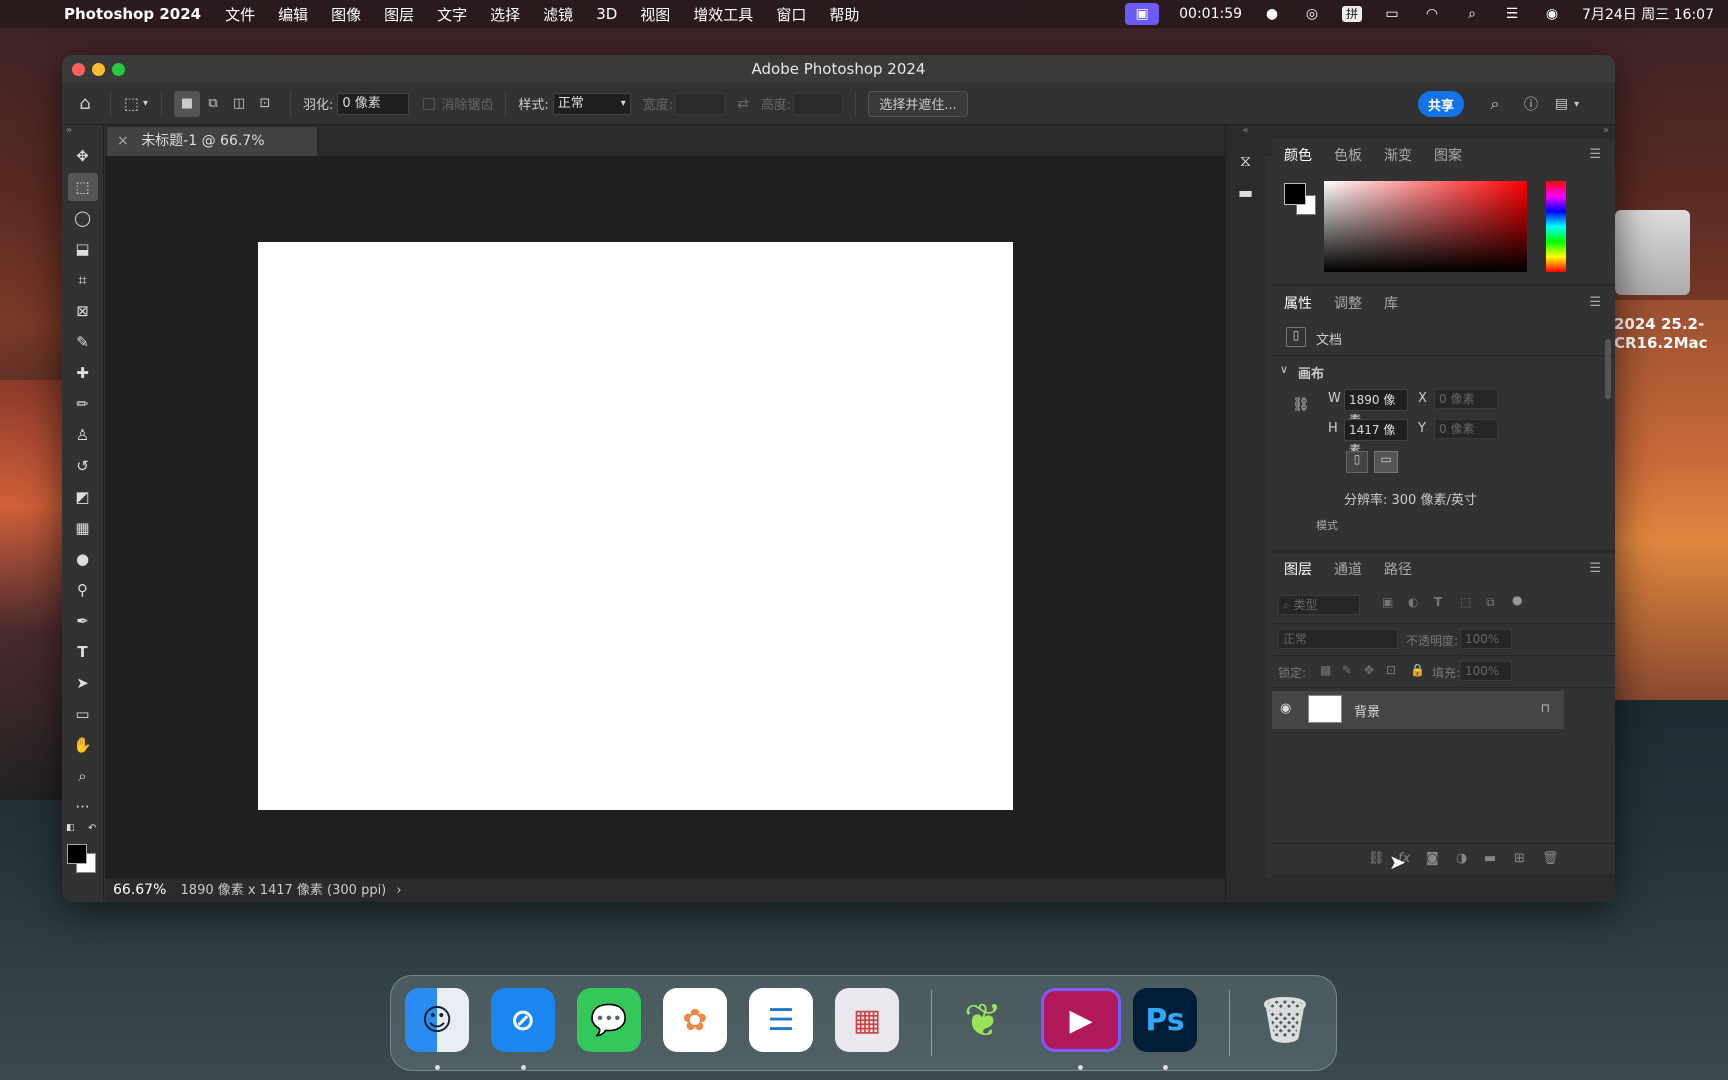  Describe the element at coordinates (1486, 671) in the screenshot. I see `fill-input: 100%` at that location.